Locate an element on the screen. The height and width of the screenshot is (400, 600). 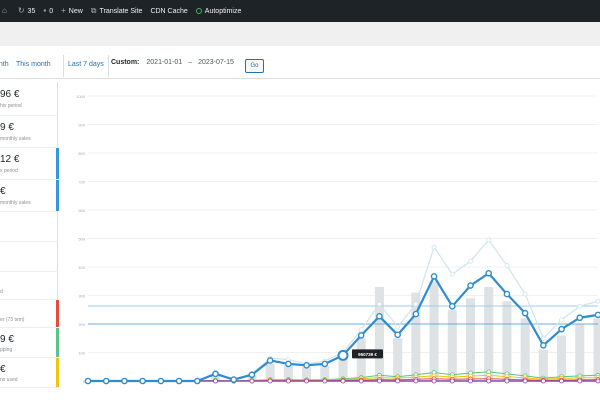
tooltip-label: 950739 € is located at coordinates (367, 354).